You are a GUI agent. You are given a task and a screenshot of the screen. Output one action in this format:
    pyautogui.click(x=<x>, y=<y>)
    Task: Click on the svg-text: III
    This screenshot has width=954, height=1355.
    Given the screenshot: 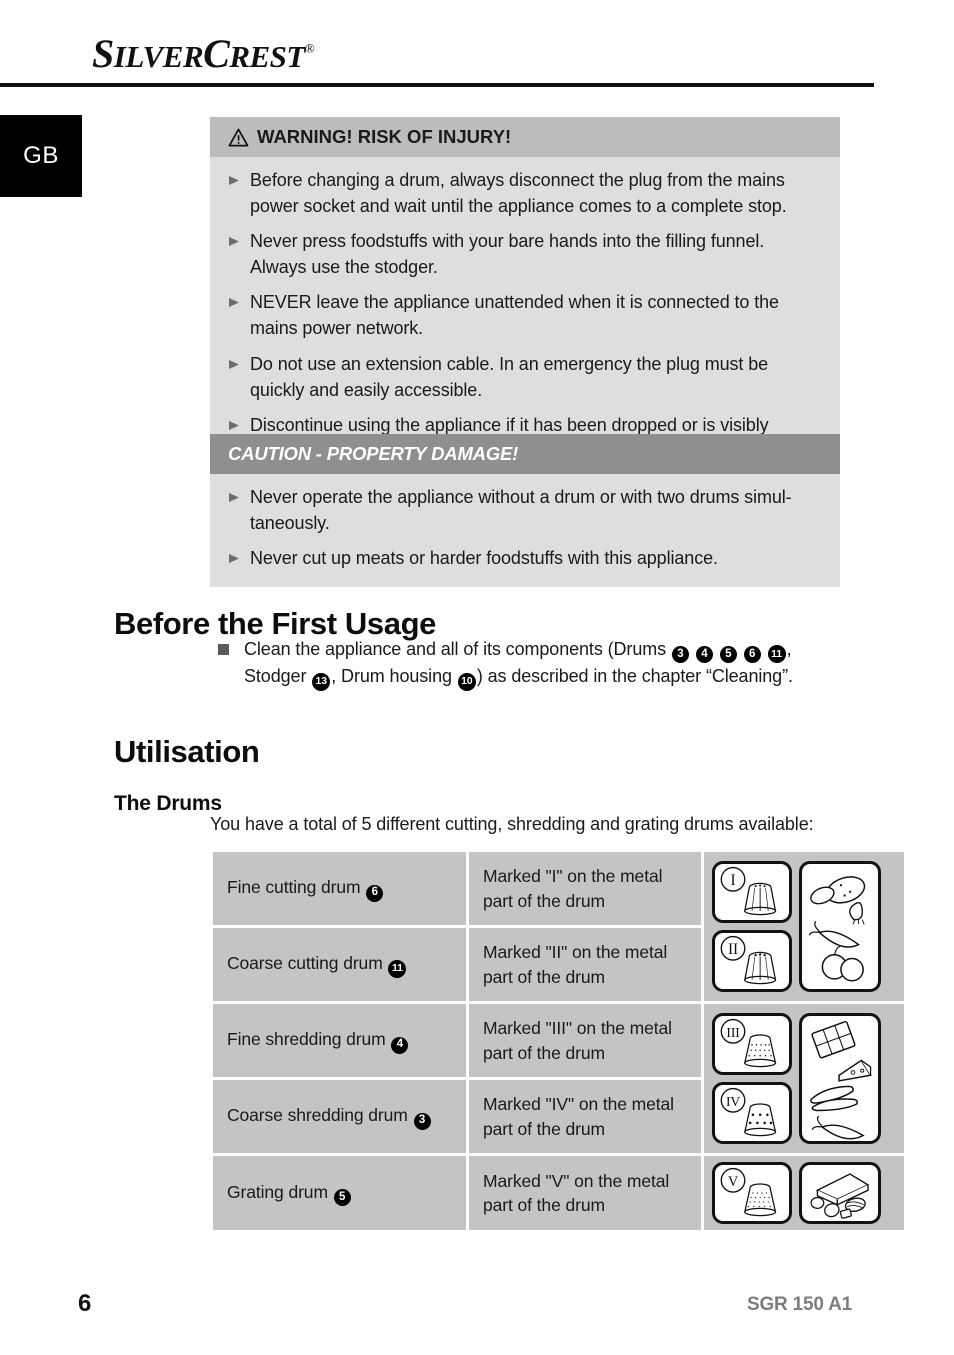 What is the action you would take?
    pyautogui.click(x=733, y=1032)
    